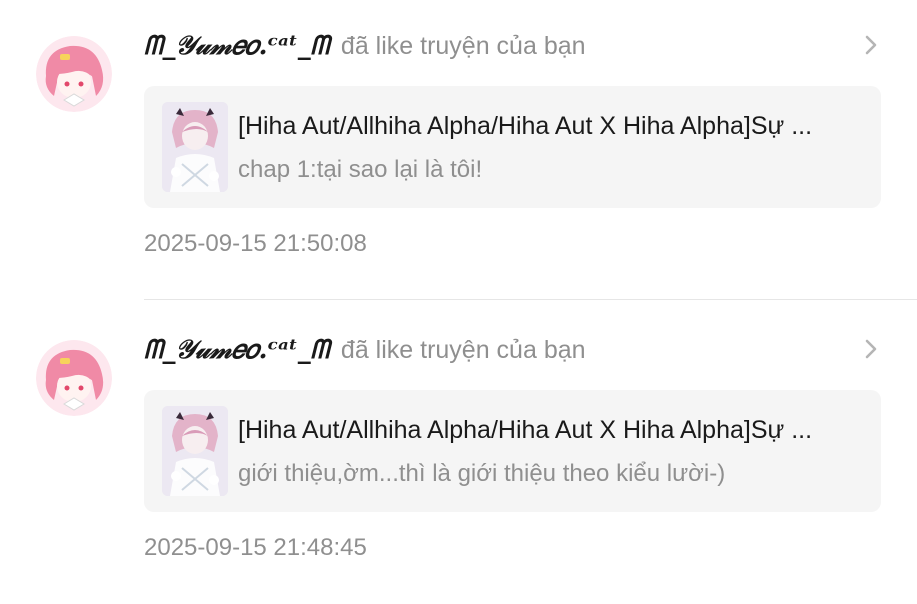  Describe the element at coordinates (255, 547) in the screenshot. I see `timestamp: 2025-09-15 21:48:45` at that location.